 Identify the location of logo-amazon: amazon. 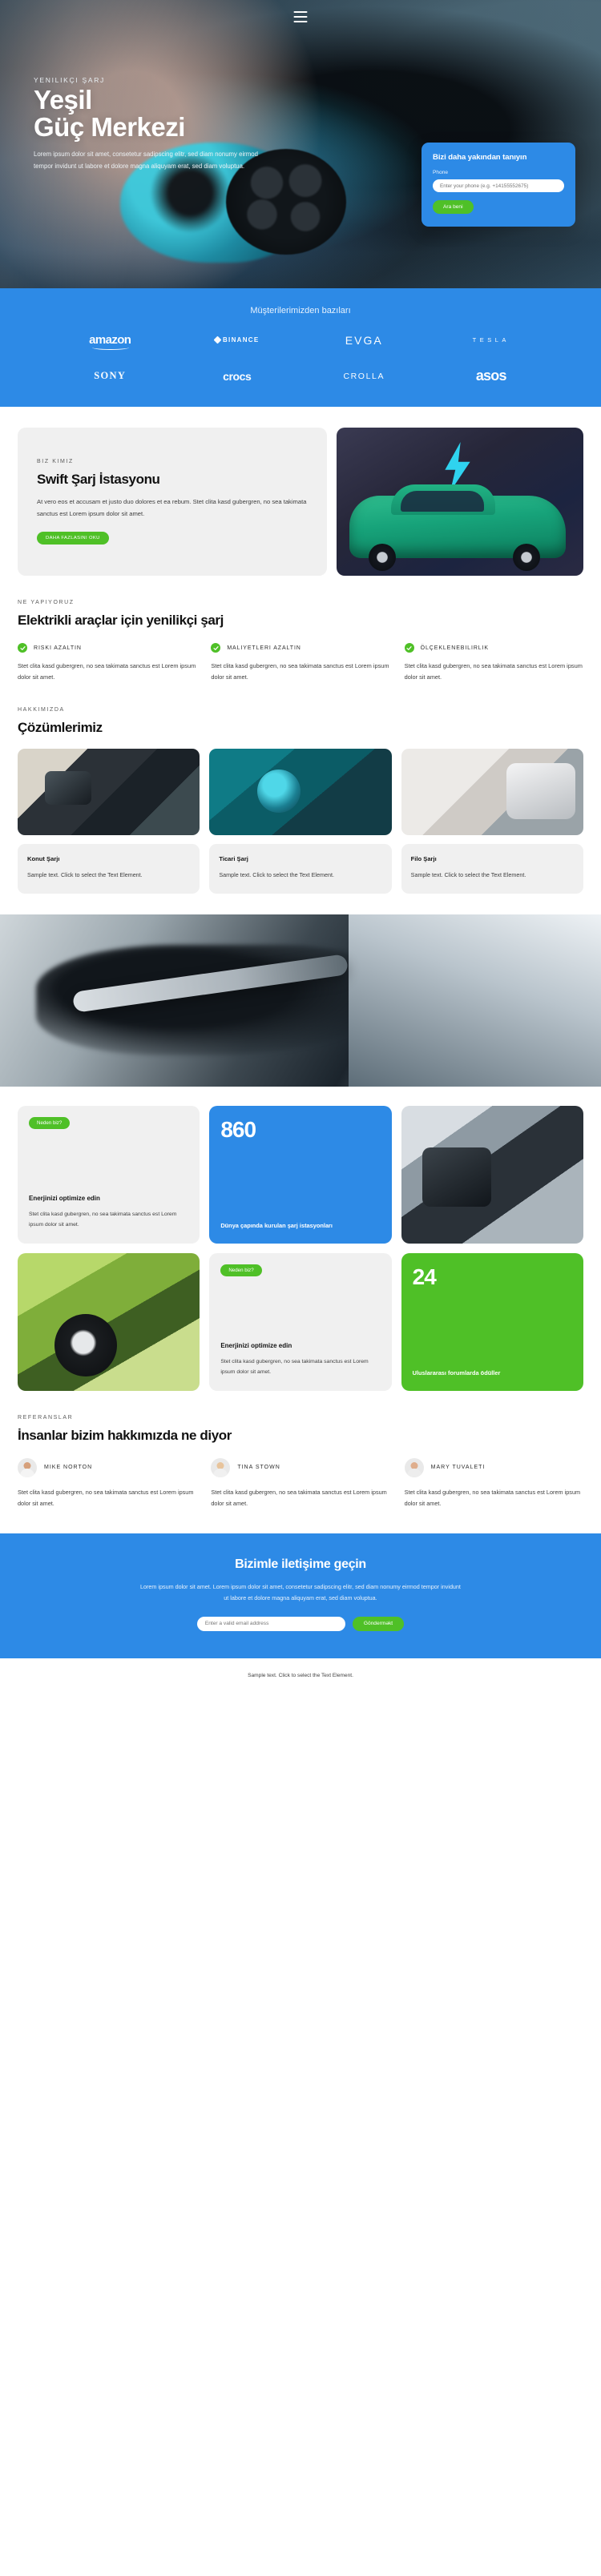
(110, 341).